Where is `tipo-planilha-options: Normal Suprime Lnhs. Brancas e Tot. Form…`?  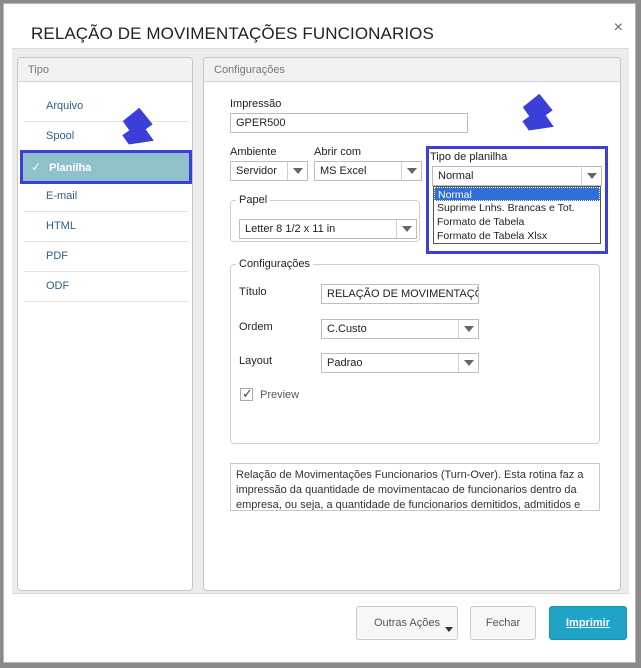 tipo-planilha-options: Normal Suprime Lnhs. Brancas e Tot. Form… is located at coordinates (517, 215).